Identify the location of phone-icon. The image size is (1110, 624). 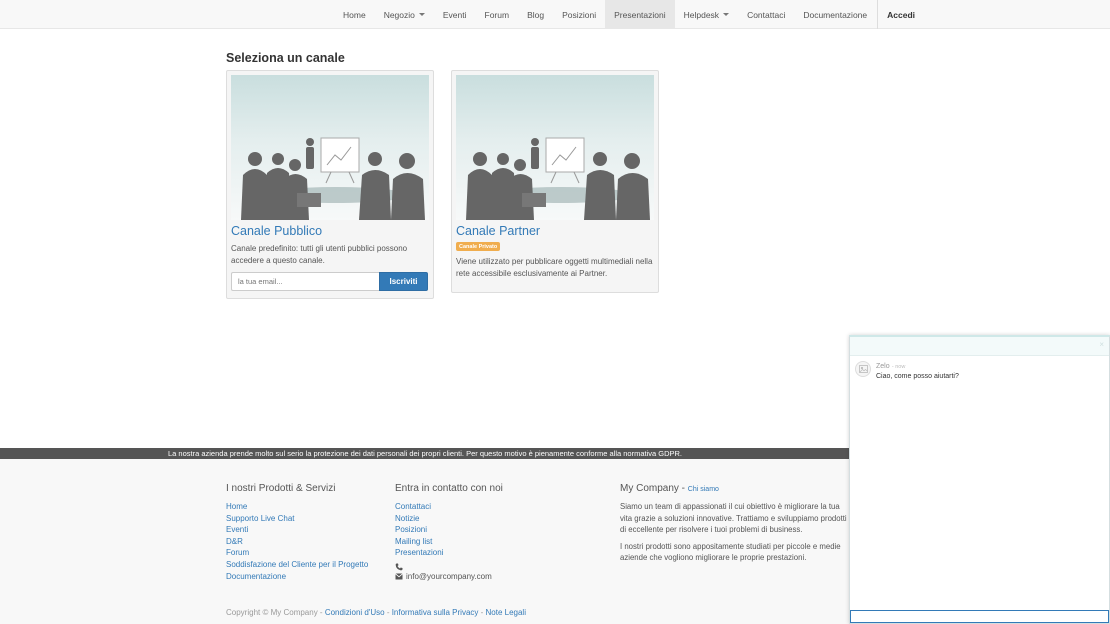
(399, 567).